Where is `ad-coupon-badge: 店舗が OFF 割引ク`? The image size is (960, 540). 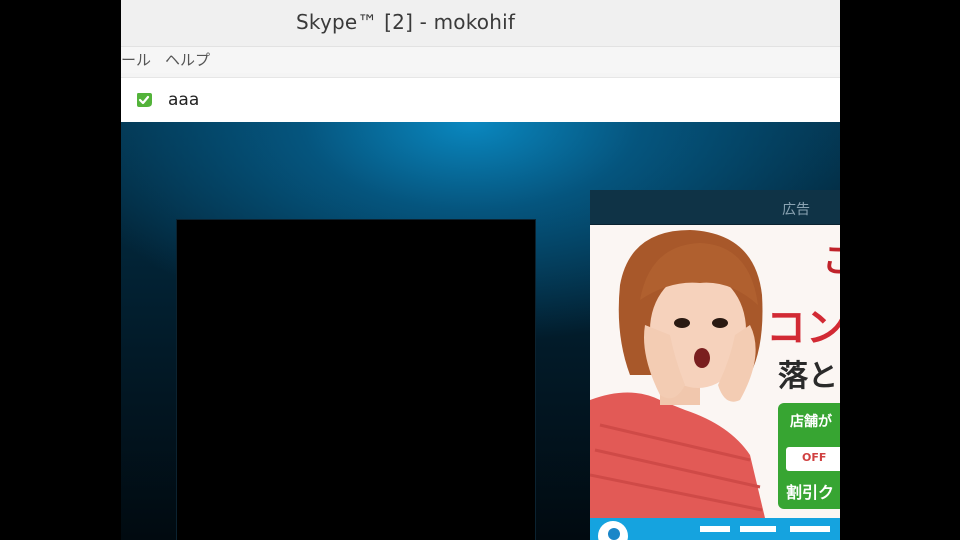
ad-coupon-badge: 店舗が OFF 割引ク is located at coordinates (809, 456).